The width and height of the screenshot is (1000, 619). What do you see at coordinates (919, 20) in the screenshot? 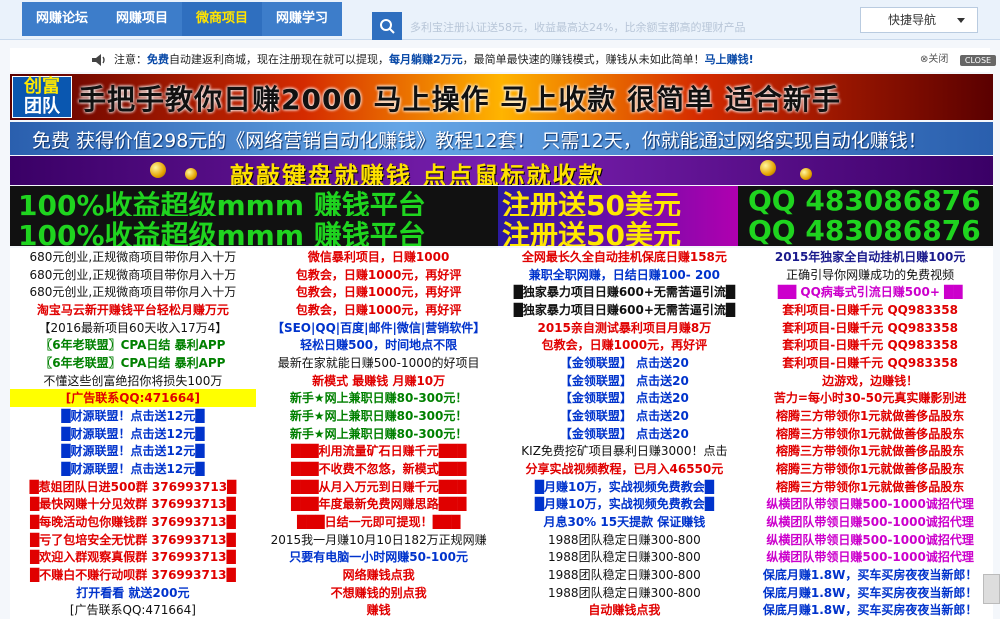
I see `quick-nav-dropdown: 快捷导航` at bounding box center [919, 20].